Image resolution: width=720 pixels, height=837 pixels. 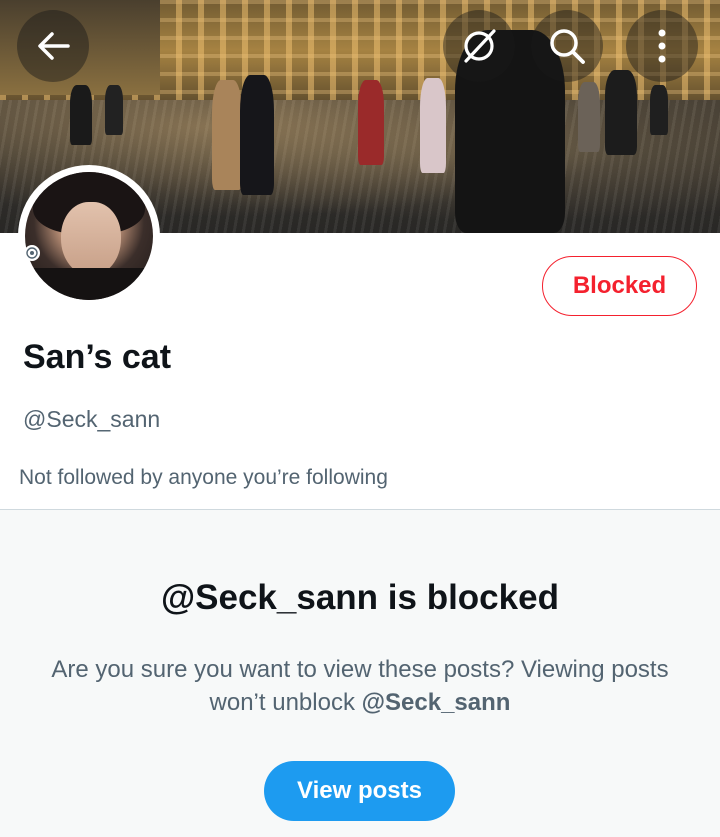 I want to click on more-vertical-icon, so click(x=662, y=46).